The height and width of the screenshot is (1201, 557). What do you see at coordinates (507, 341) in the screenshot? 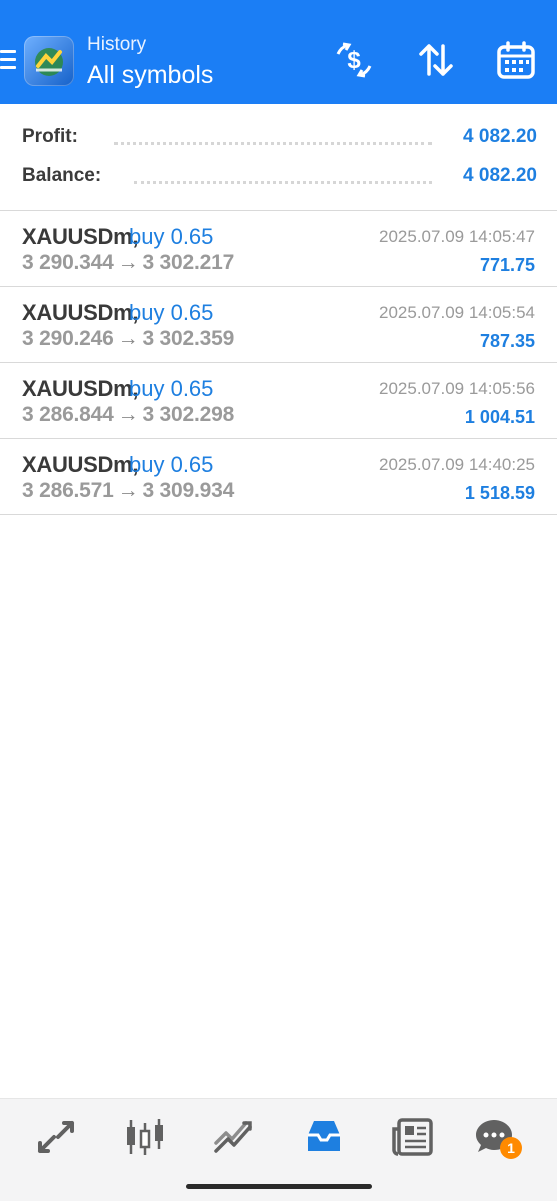
I see `deal-profit: 787.35` at bounding box center [507, 341].